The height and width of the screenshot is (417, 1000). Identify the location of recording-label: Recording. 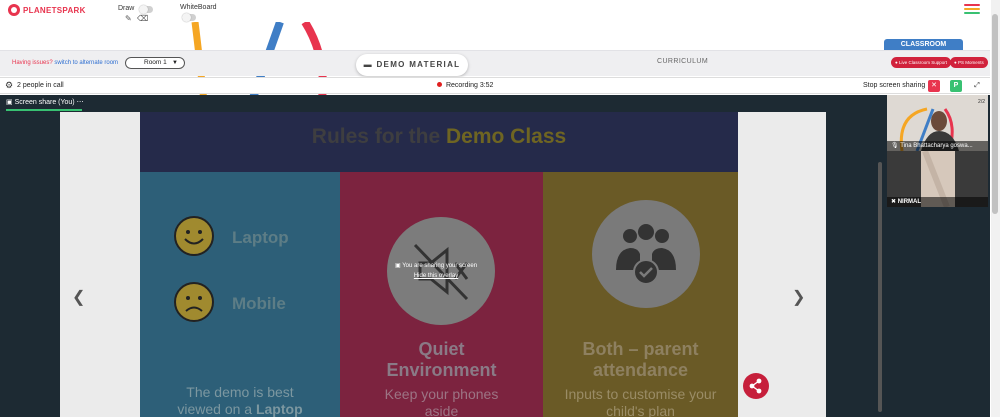
(461, 85).